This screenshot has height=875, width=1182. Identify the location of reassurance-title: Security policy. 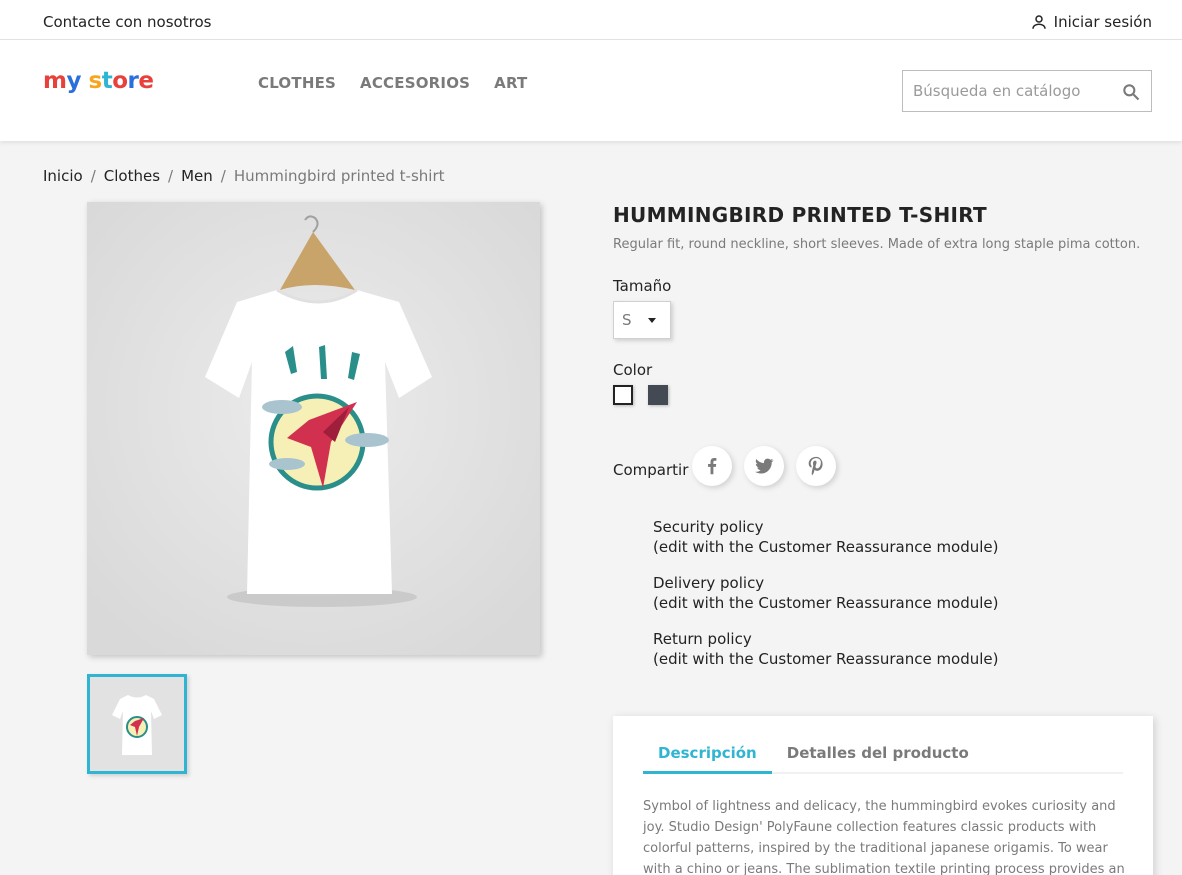
(708, 527).